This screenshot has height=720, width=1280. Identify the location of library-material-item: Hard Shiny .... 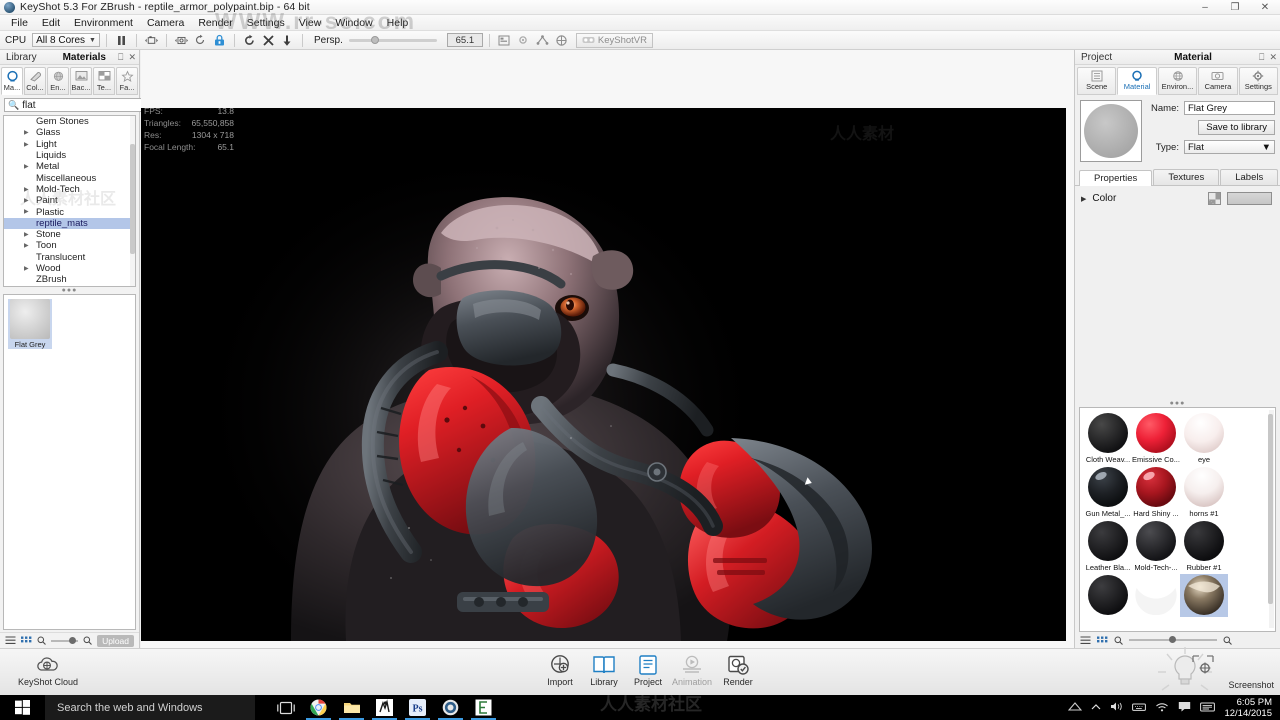
(1156, 492).